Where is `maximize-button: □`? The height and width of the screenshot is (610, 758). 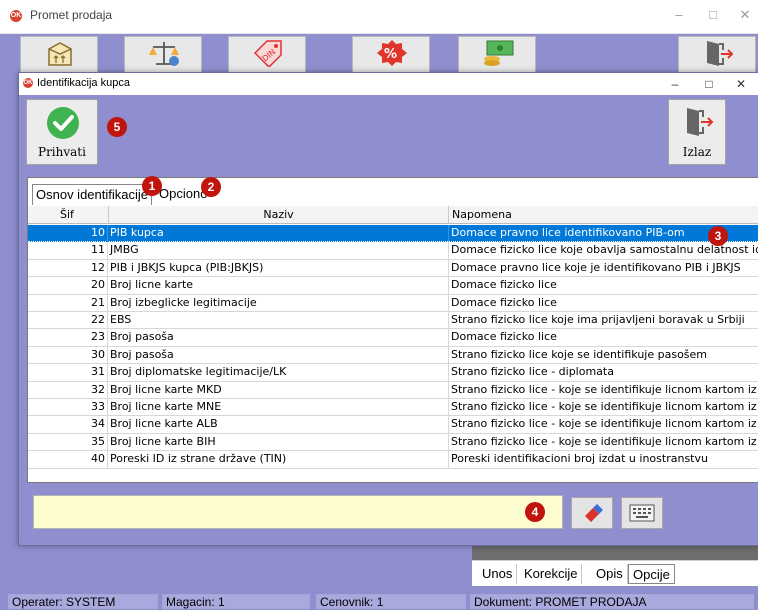 maximize-button: □ is located at coordinates (713, 15).